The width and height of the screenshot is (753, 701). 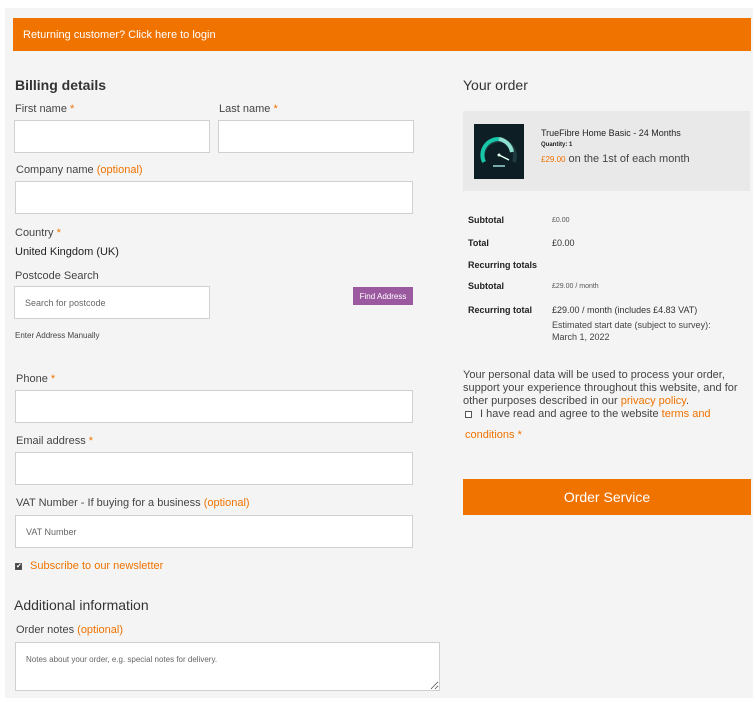 What do you see at coordinates (561, 220) in the screenshot?
I see `subtotal-value: £0.00` at bounding box center [561, 220].